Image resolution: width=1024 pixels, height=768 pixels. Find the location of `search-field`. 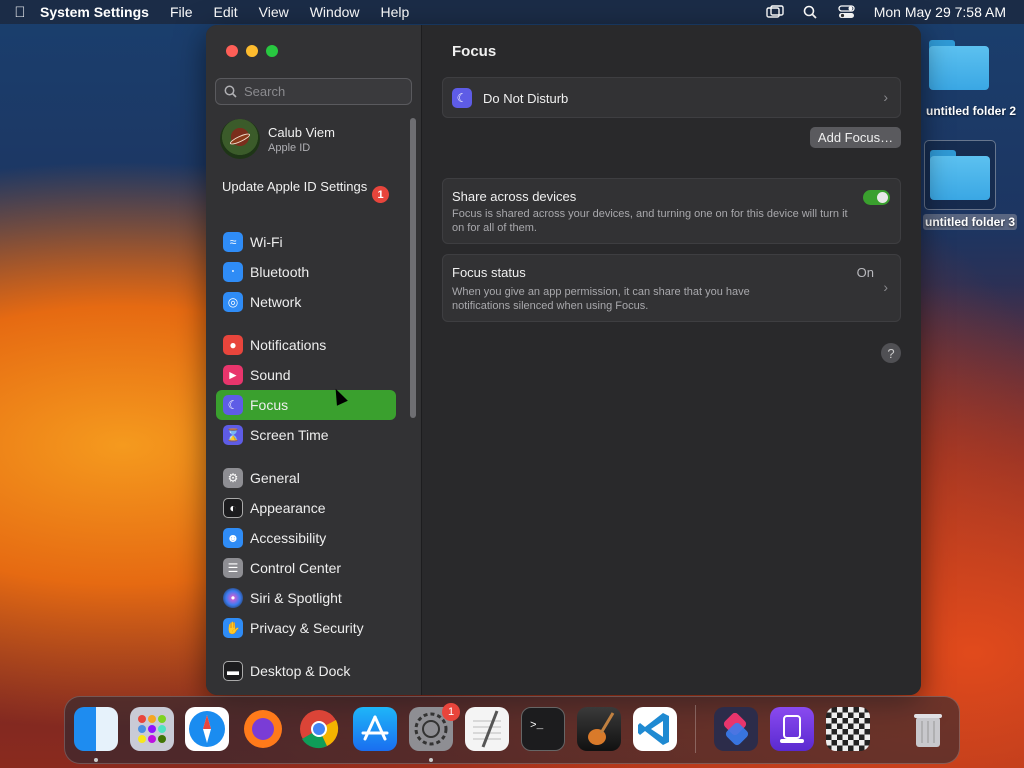

search-field is located at coordinates (313, 91).